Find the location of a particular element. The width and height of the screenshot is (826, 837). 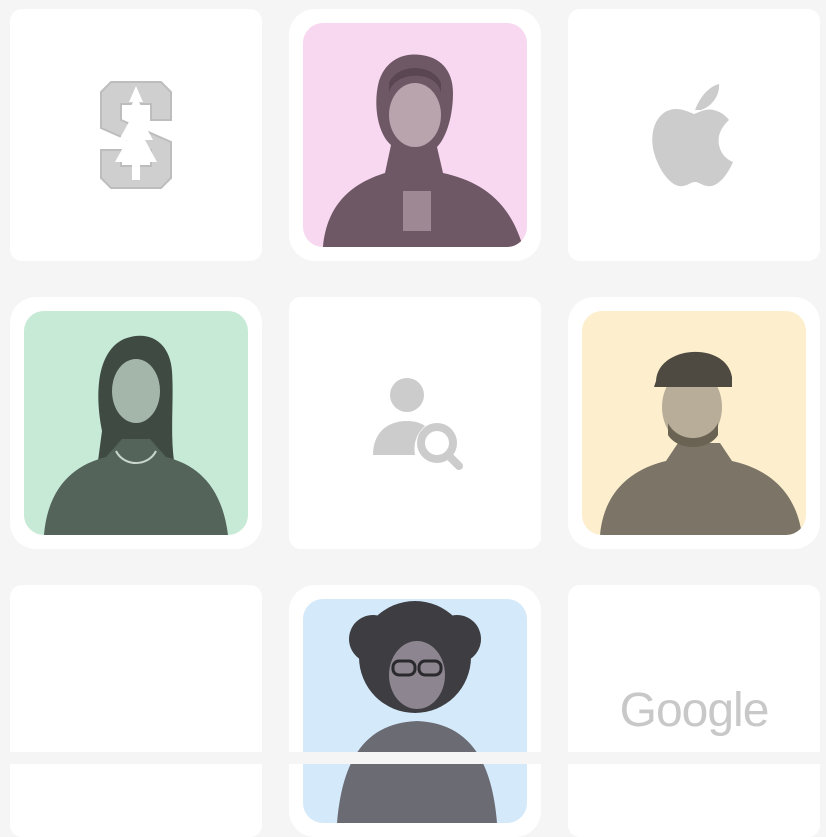

apple-card is located at coordinates (694, 135).